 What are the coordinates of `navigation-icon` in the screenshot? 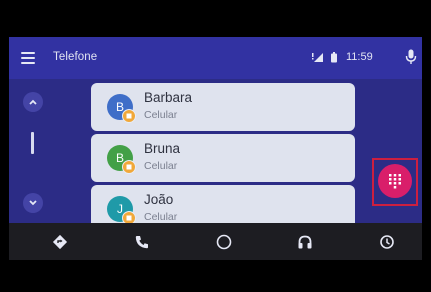 It's located at (60, 242).